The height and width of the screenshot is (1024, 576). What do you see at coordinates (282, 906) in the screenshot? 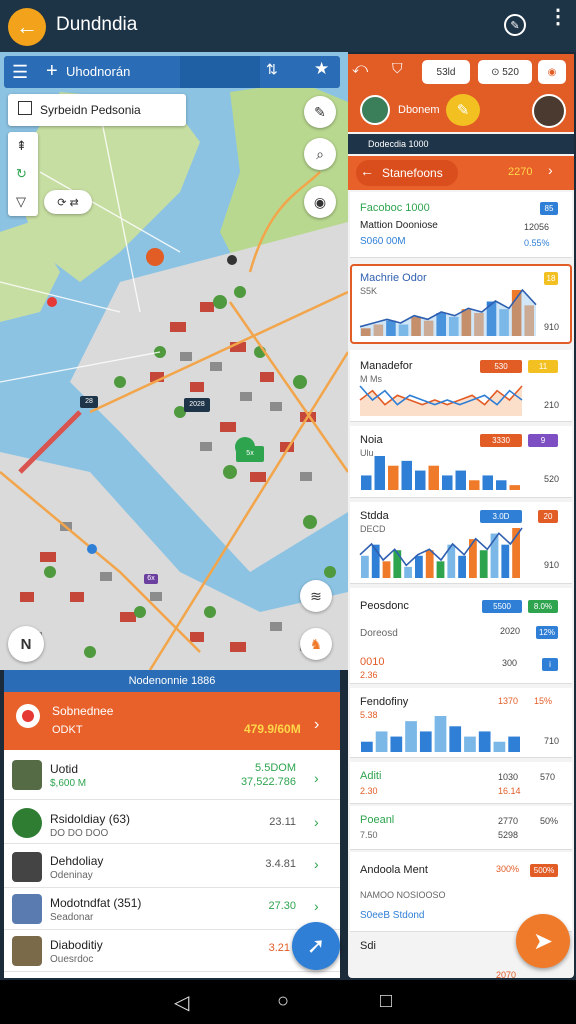
I see `list-item-value: 27.30` at bounding box center [282, 906].